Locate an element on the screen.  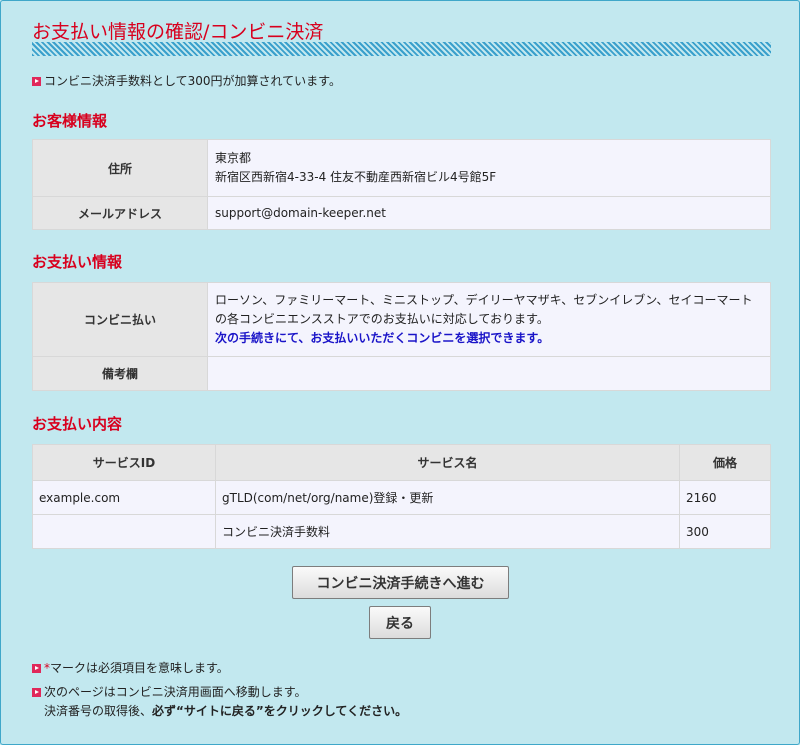
fee-notice-text: コンビニ決済手数料として300円が加算されています。 is located at coordinates (192, 81).